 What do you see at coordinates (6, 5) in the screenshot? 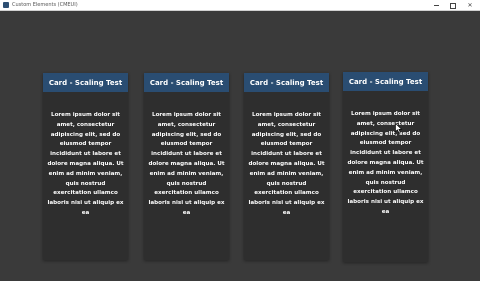
I see `app-icon` at bounding box center [6, 5].